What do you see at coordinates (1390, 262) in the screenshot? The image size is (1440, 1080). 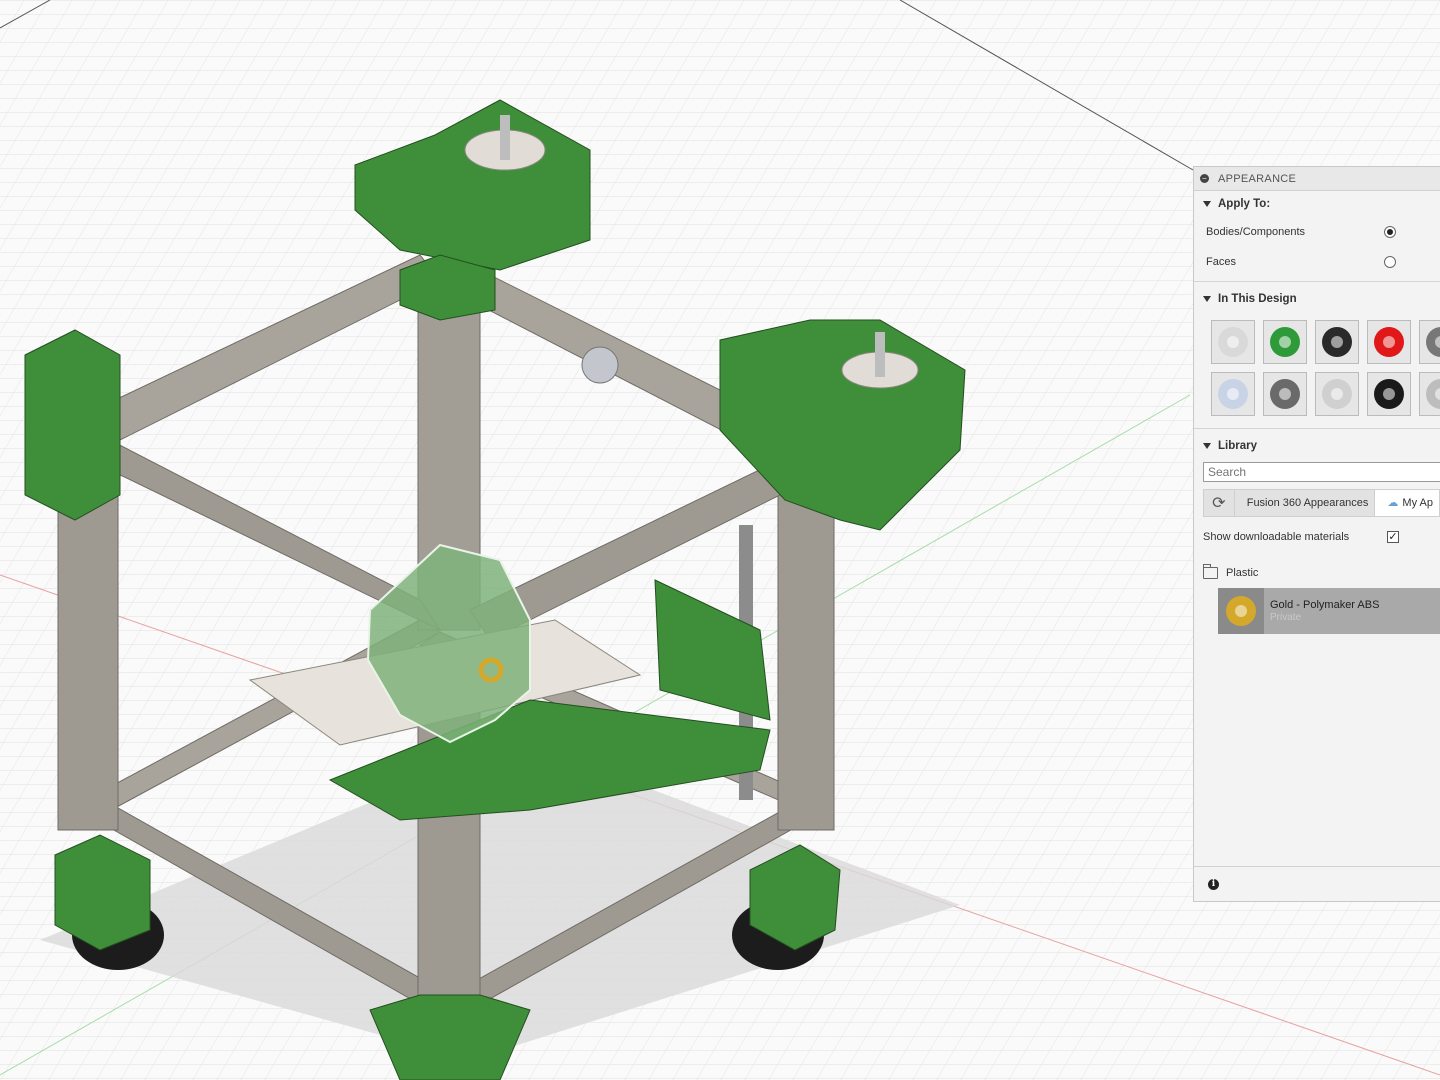 I see `faces-radio` at bounding box center [1390, 262].